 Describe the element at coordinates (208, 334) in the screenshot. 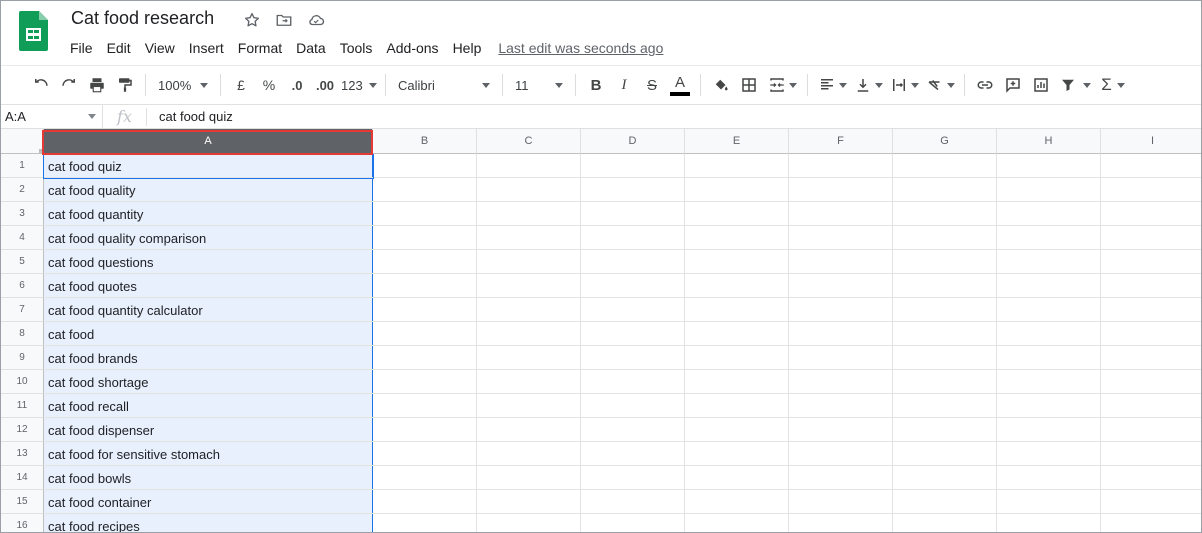

I see `cell-a8: cat food` at that location.